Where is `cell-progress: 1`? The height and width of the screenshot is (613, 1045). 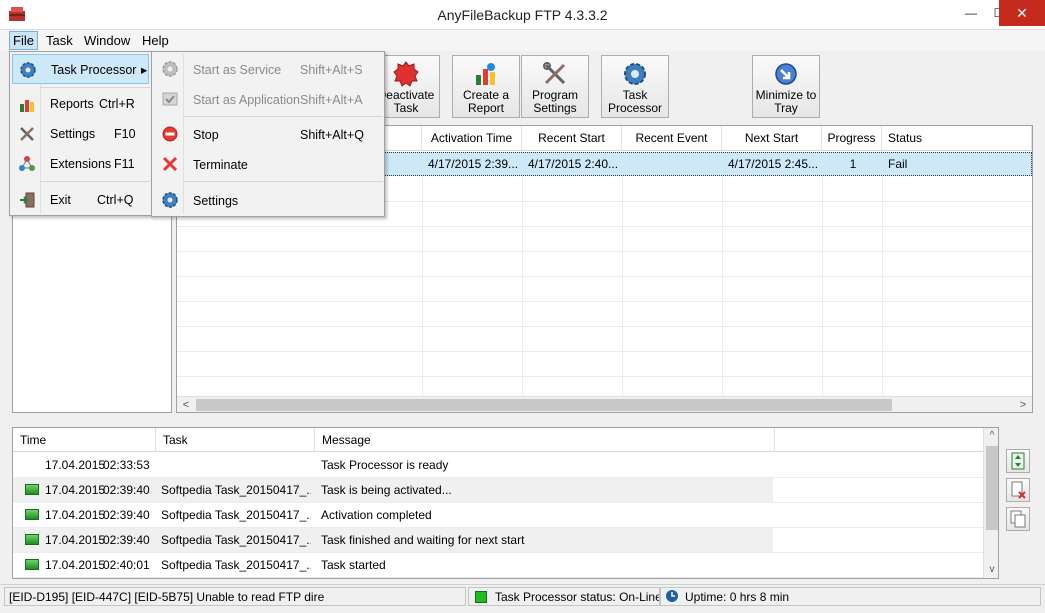
cell-progress: 1 is located at coordinates (853, 164).